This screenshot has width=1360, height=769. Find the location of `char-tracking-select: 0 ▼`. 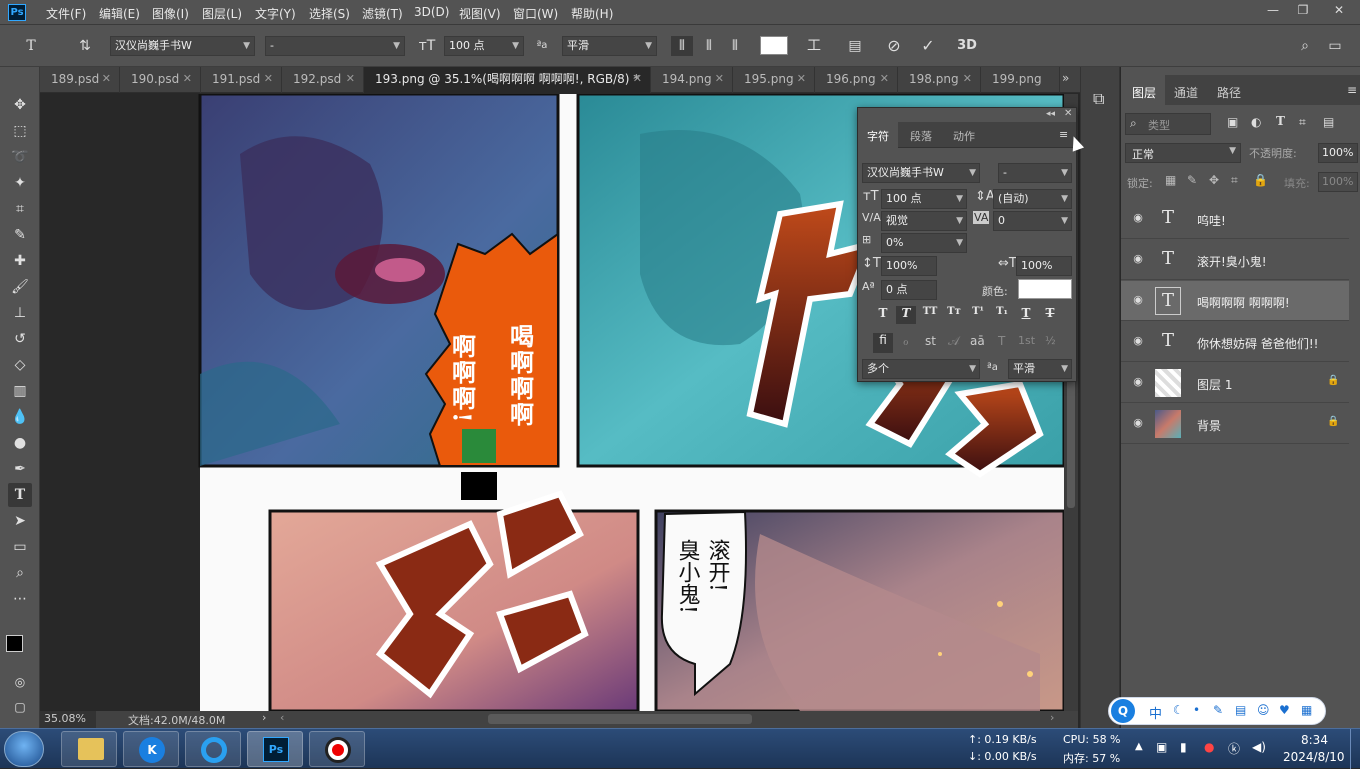

char-tracking-select: 0 ▼ is located at coordinates (1032, 221).